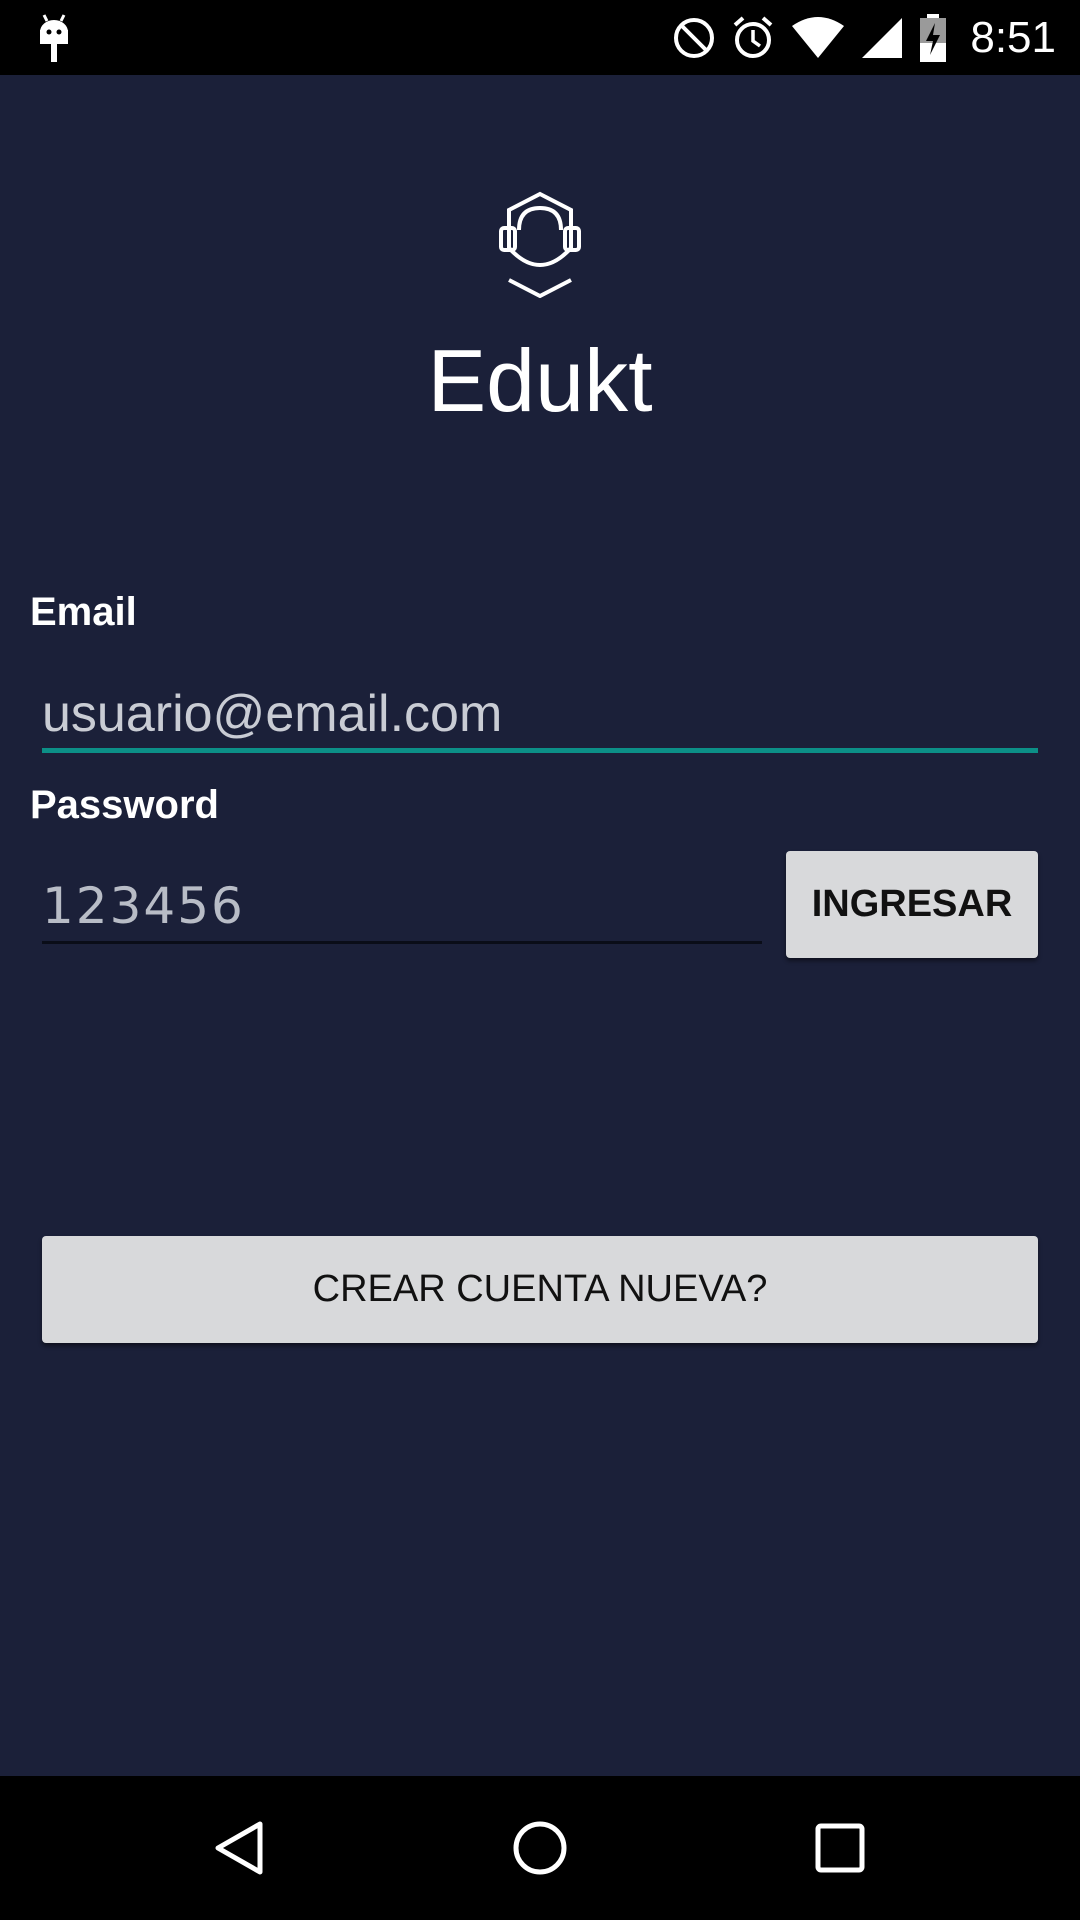  What do you see at coordinates (124, 805) in the screenshot?
I see `password-label: Password` at bounding box center [124, 805].